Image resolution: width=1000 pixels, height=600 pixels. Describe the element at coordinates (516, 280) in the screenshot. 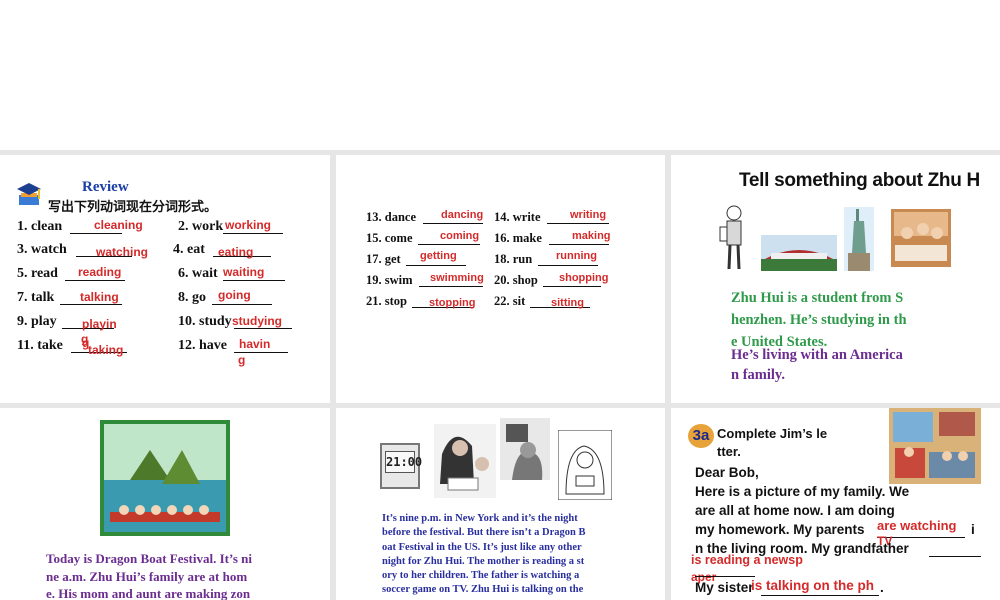

I see `exercise-label: 20. shop` at that location.